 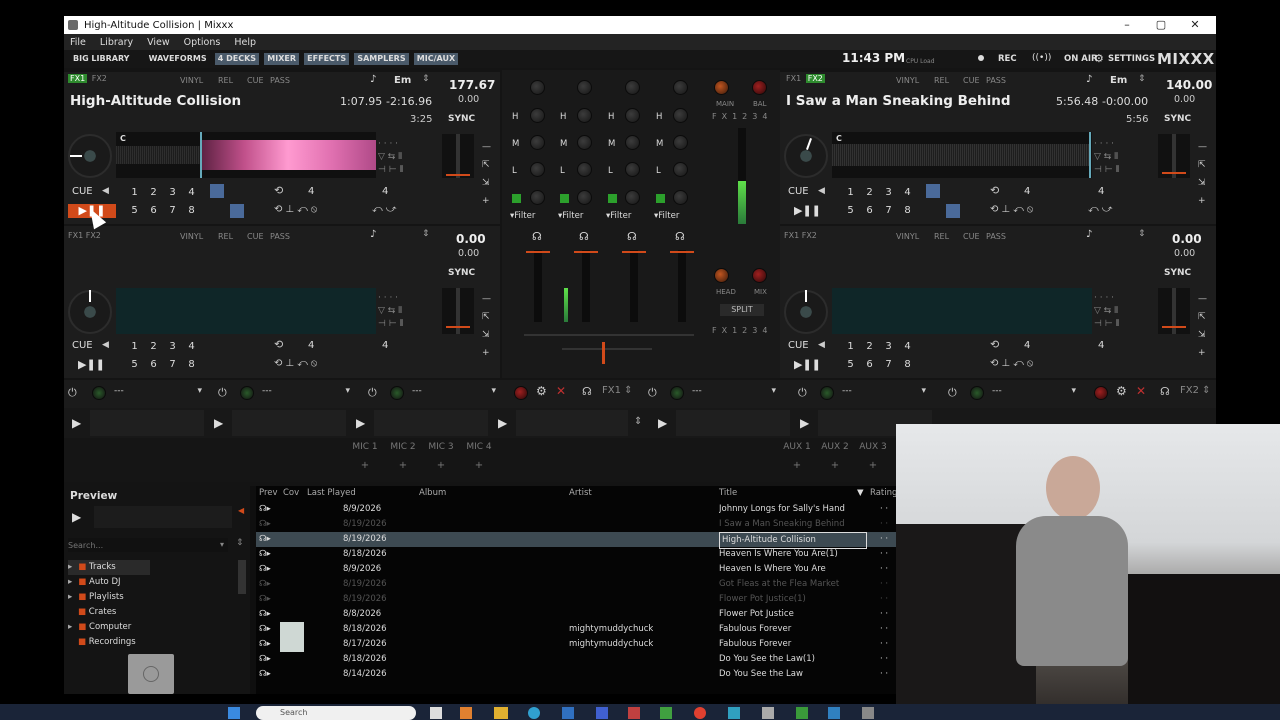 I want to click on ch1-eq-high-knob, so click(x=584, y=115).